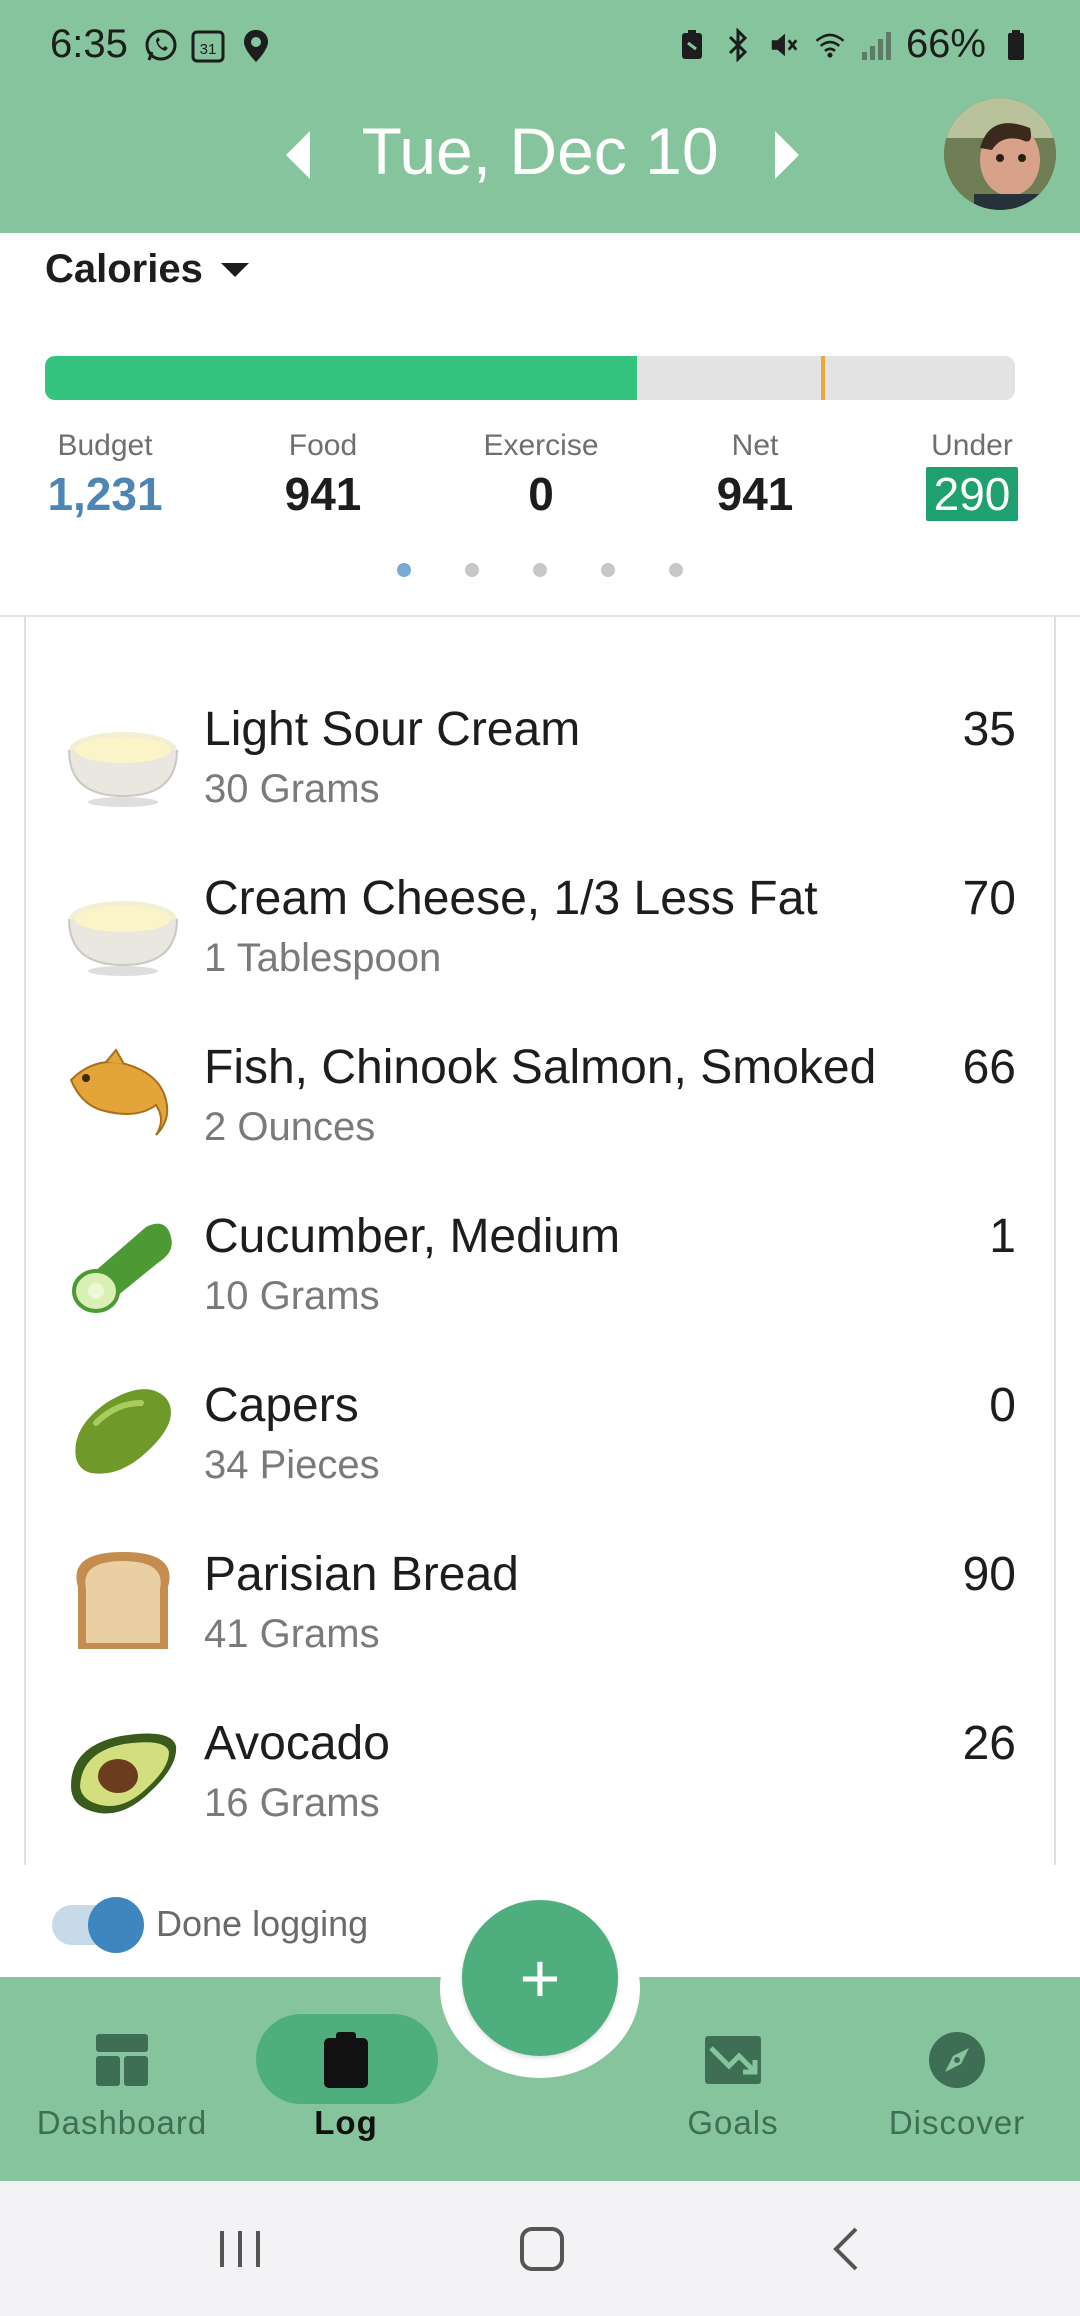 The width and height of the screenshot is (1080, 2316). Describe the element at coordinates (541, 1761) in the screenshot. I see `list-item: Avocado 16 Grams 26` at that location.